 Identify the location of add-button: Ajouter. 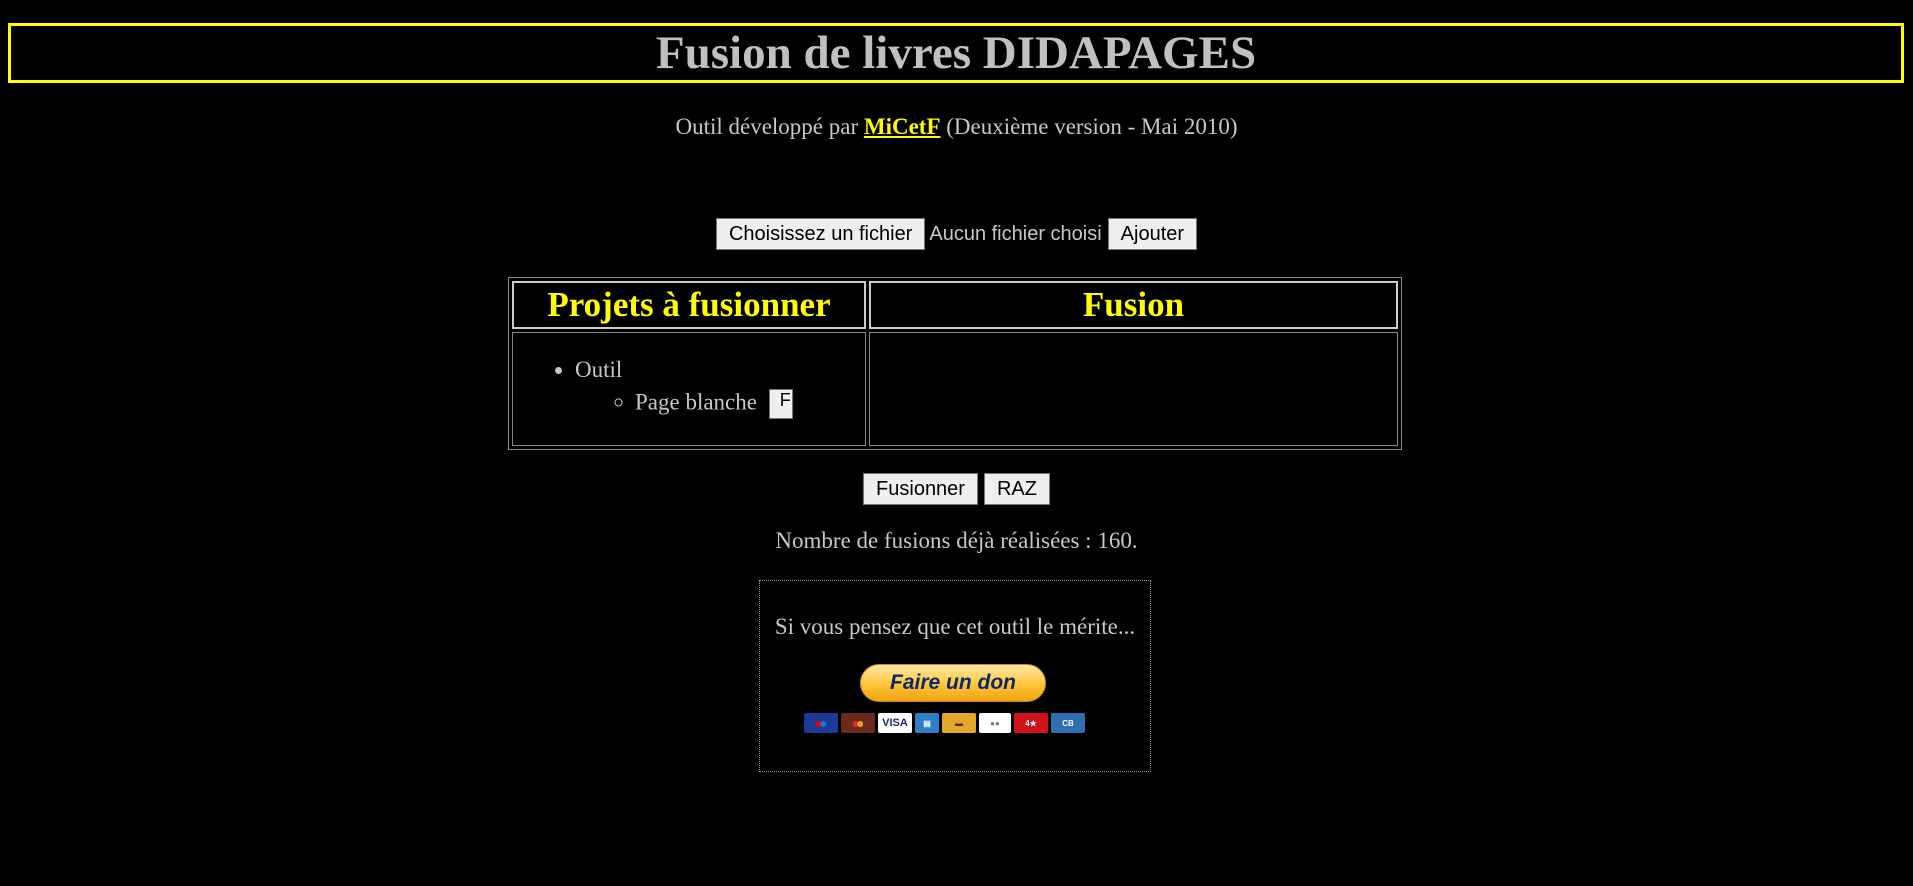
(1152, 234).